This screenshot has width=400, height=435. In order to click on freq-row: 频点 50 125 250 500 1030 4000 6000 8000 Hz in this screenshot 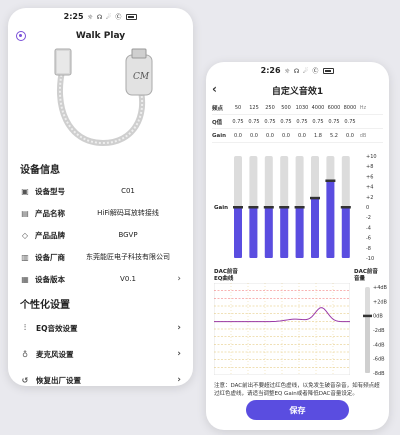, I will do `click(297, 108)`.